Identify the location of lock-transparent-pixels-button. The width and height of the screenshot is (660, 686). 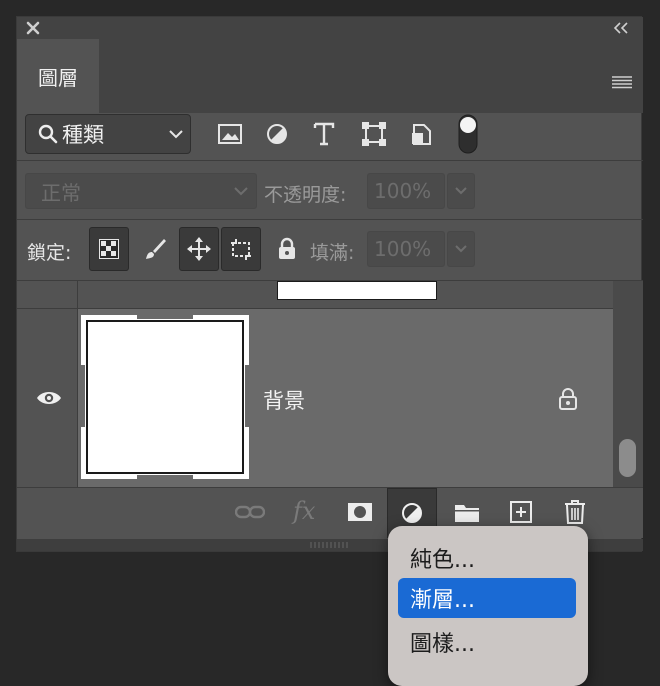
(109, 249).